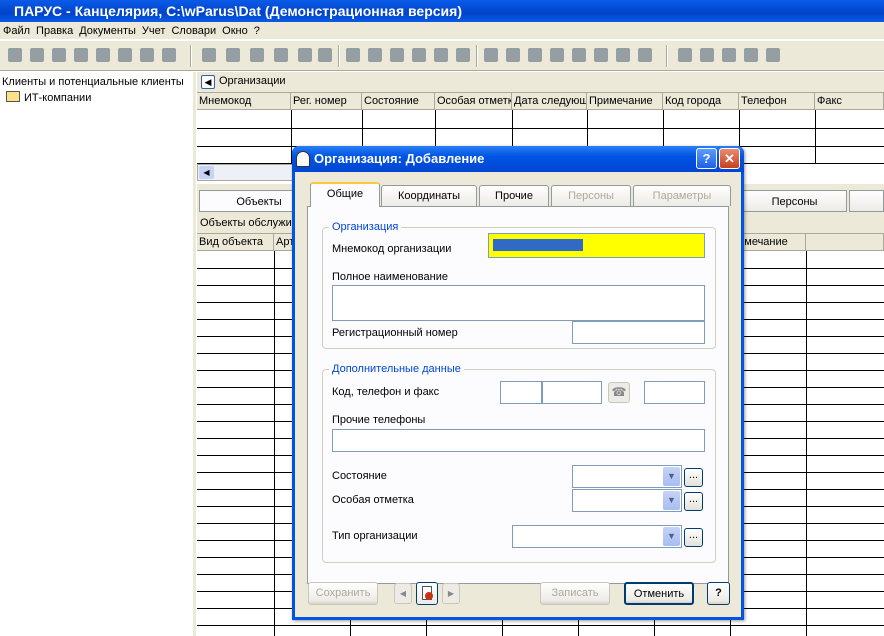 The height and width of the screenshot is (636, 884). I want to click on cancel-button: Отменить, so click(659, 593).